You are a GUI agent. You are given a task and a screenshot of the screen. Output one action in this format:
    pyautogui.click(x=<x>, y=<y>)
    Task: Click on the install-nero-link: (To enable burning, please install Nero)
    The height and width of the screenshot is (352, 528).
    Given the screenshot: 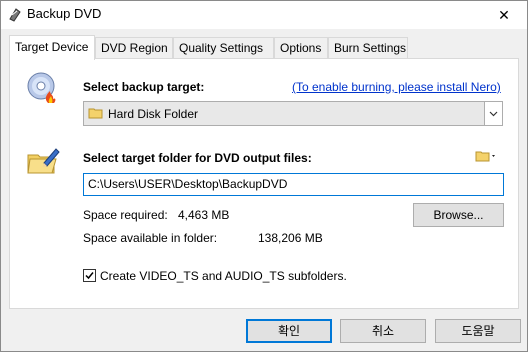 What is the action you would take?
    pyautogui.click(x=396, y=87)
    